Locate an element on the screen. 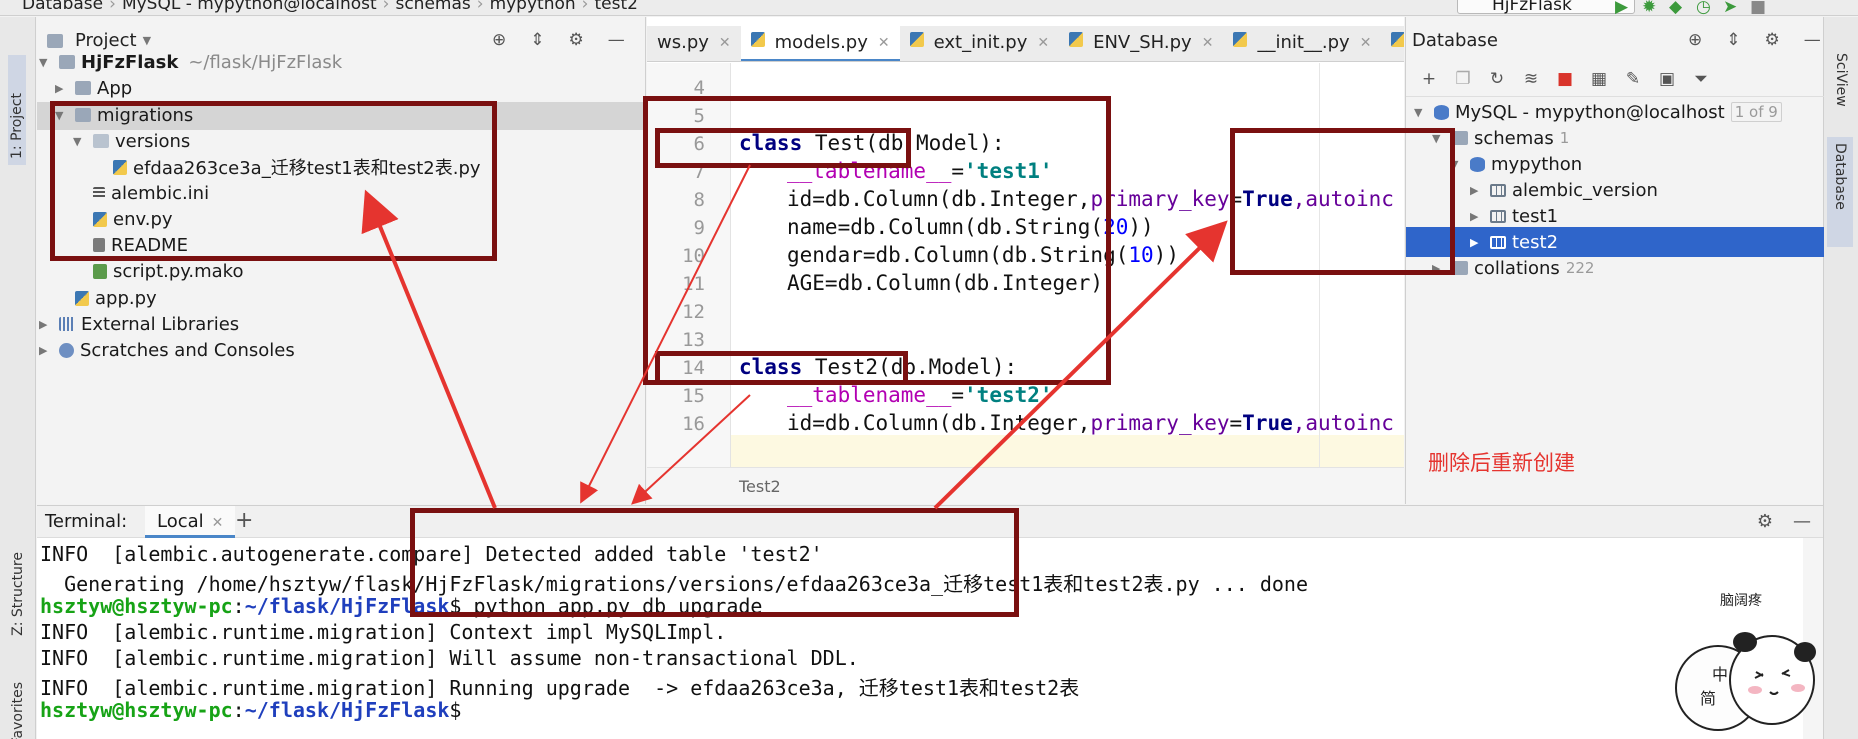  right-margin-guide is located at coordinates (1319, 265).